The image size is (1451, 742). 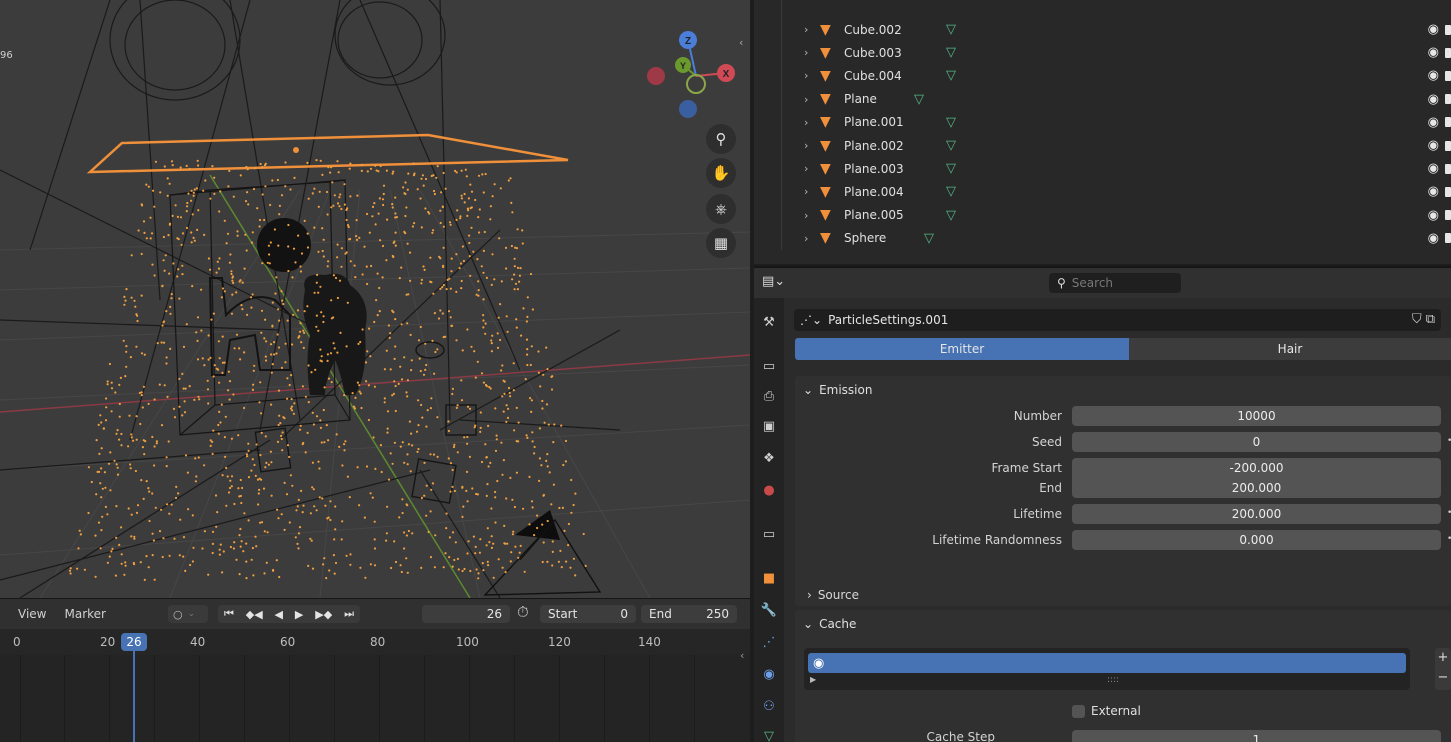 I want to click on object-name: Cube.002, so click(x=873, y=30).